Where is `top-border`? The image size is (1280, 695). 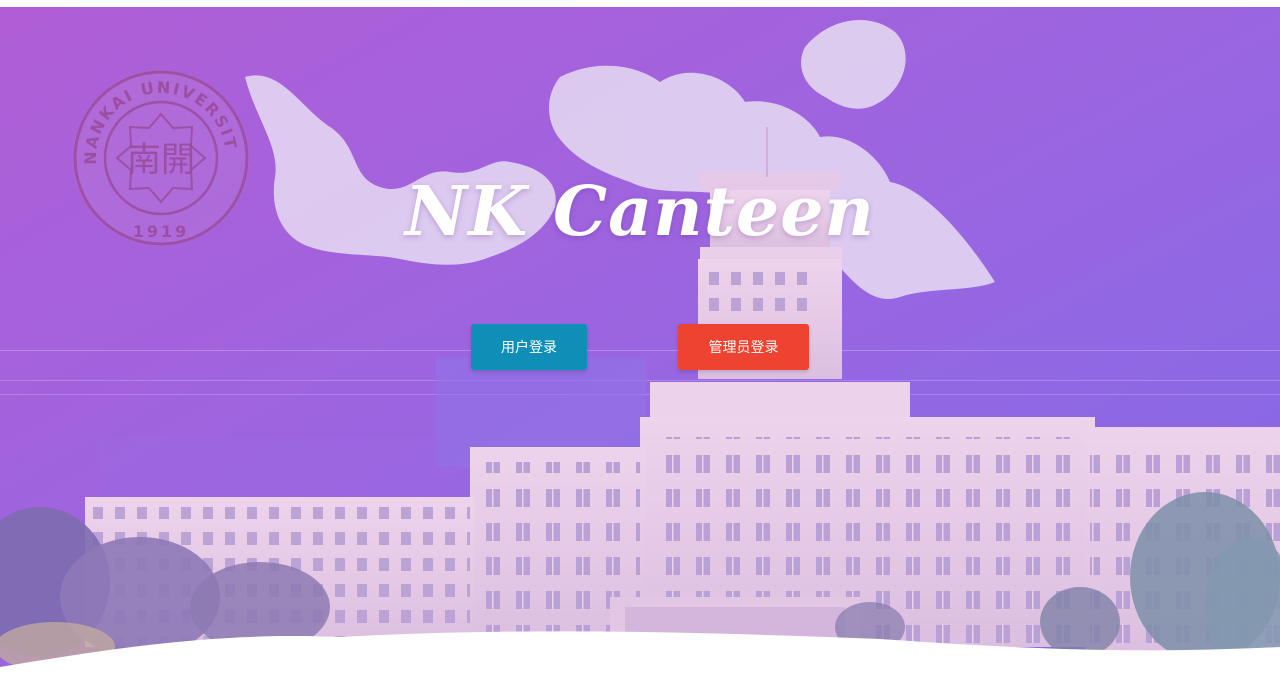 top-border is located at coordinates (640, 3).